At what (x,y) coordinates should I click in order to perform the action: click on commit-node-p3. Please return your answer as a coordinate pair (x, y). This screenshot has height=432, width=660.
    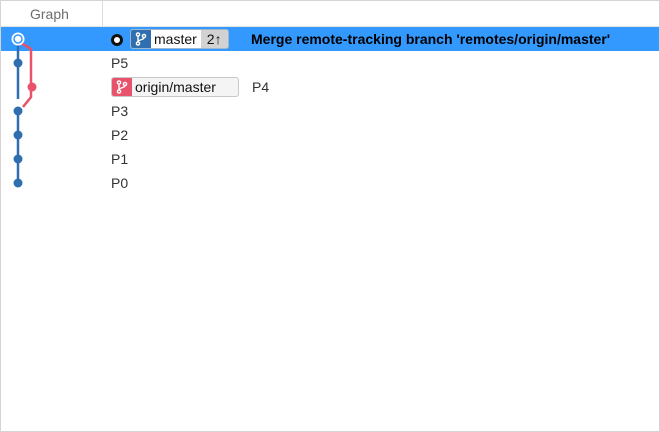
    Looking at the image, I should click on (18, 111).